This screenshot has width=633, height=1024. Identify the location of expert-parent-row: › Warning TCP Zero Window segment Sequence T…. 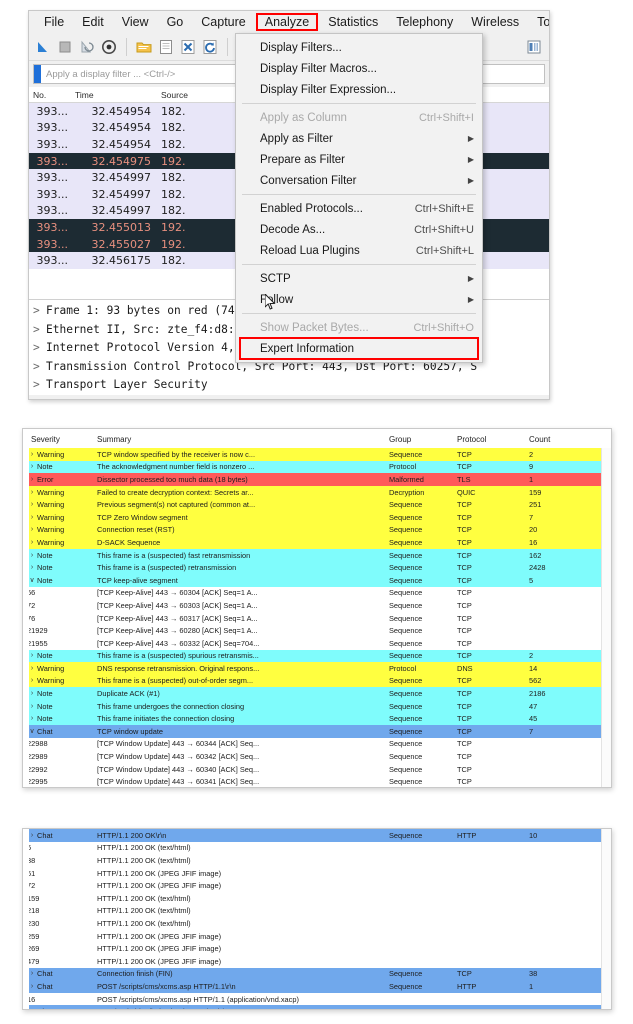
(317, 517).